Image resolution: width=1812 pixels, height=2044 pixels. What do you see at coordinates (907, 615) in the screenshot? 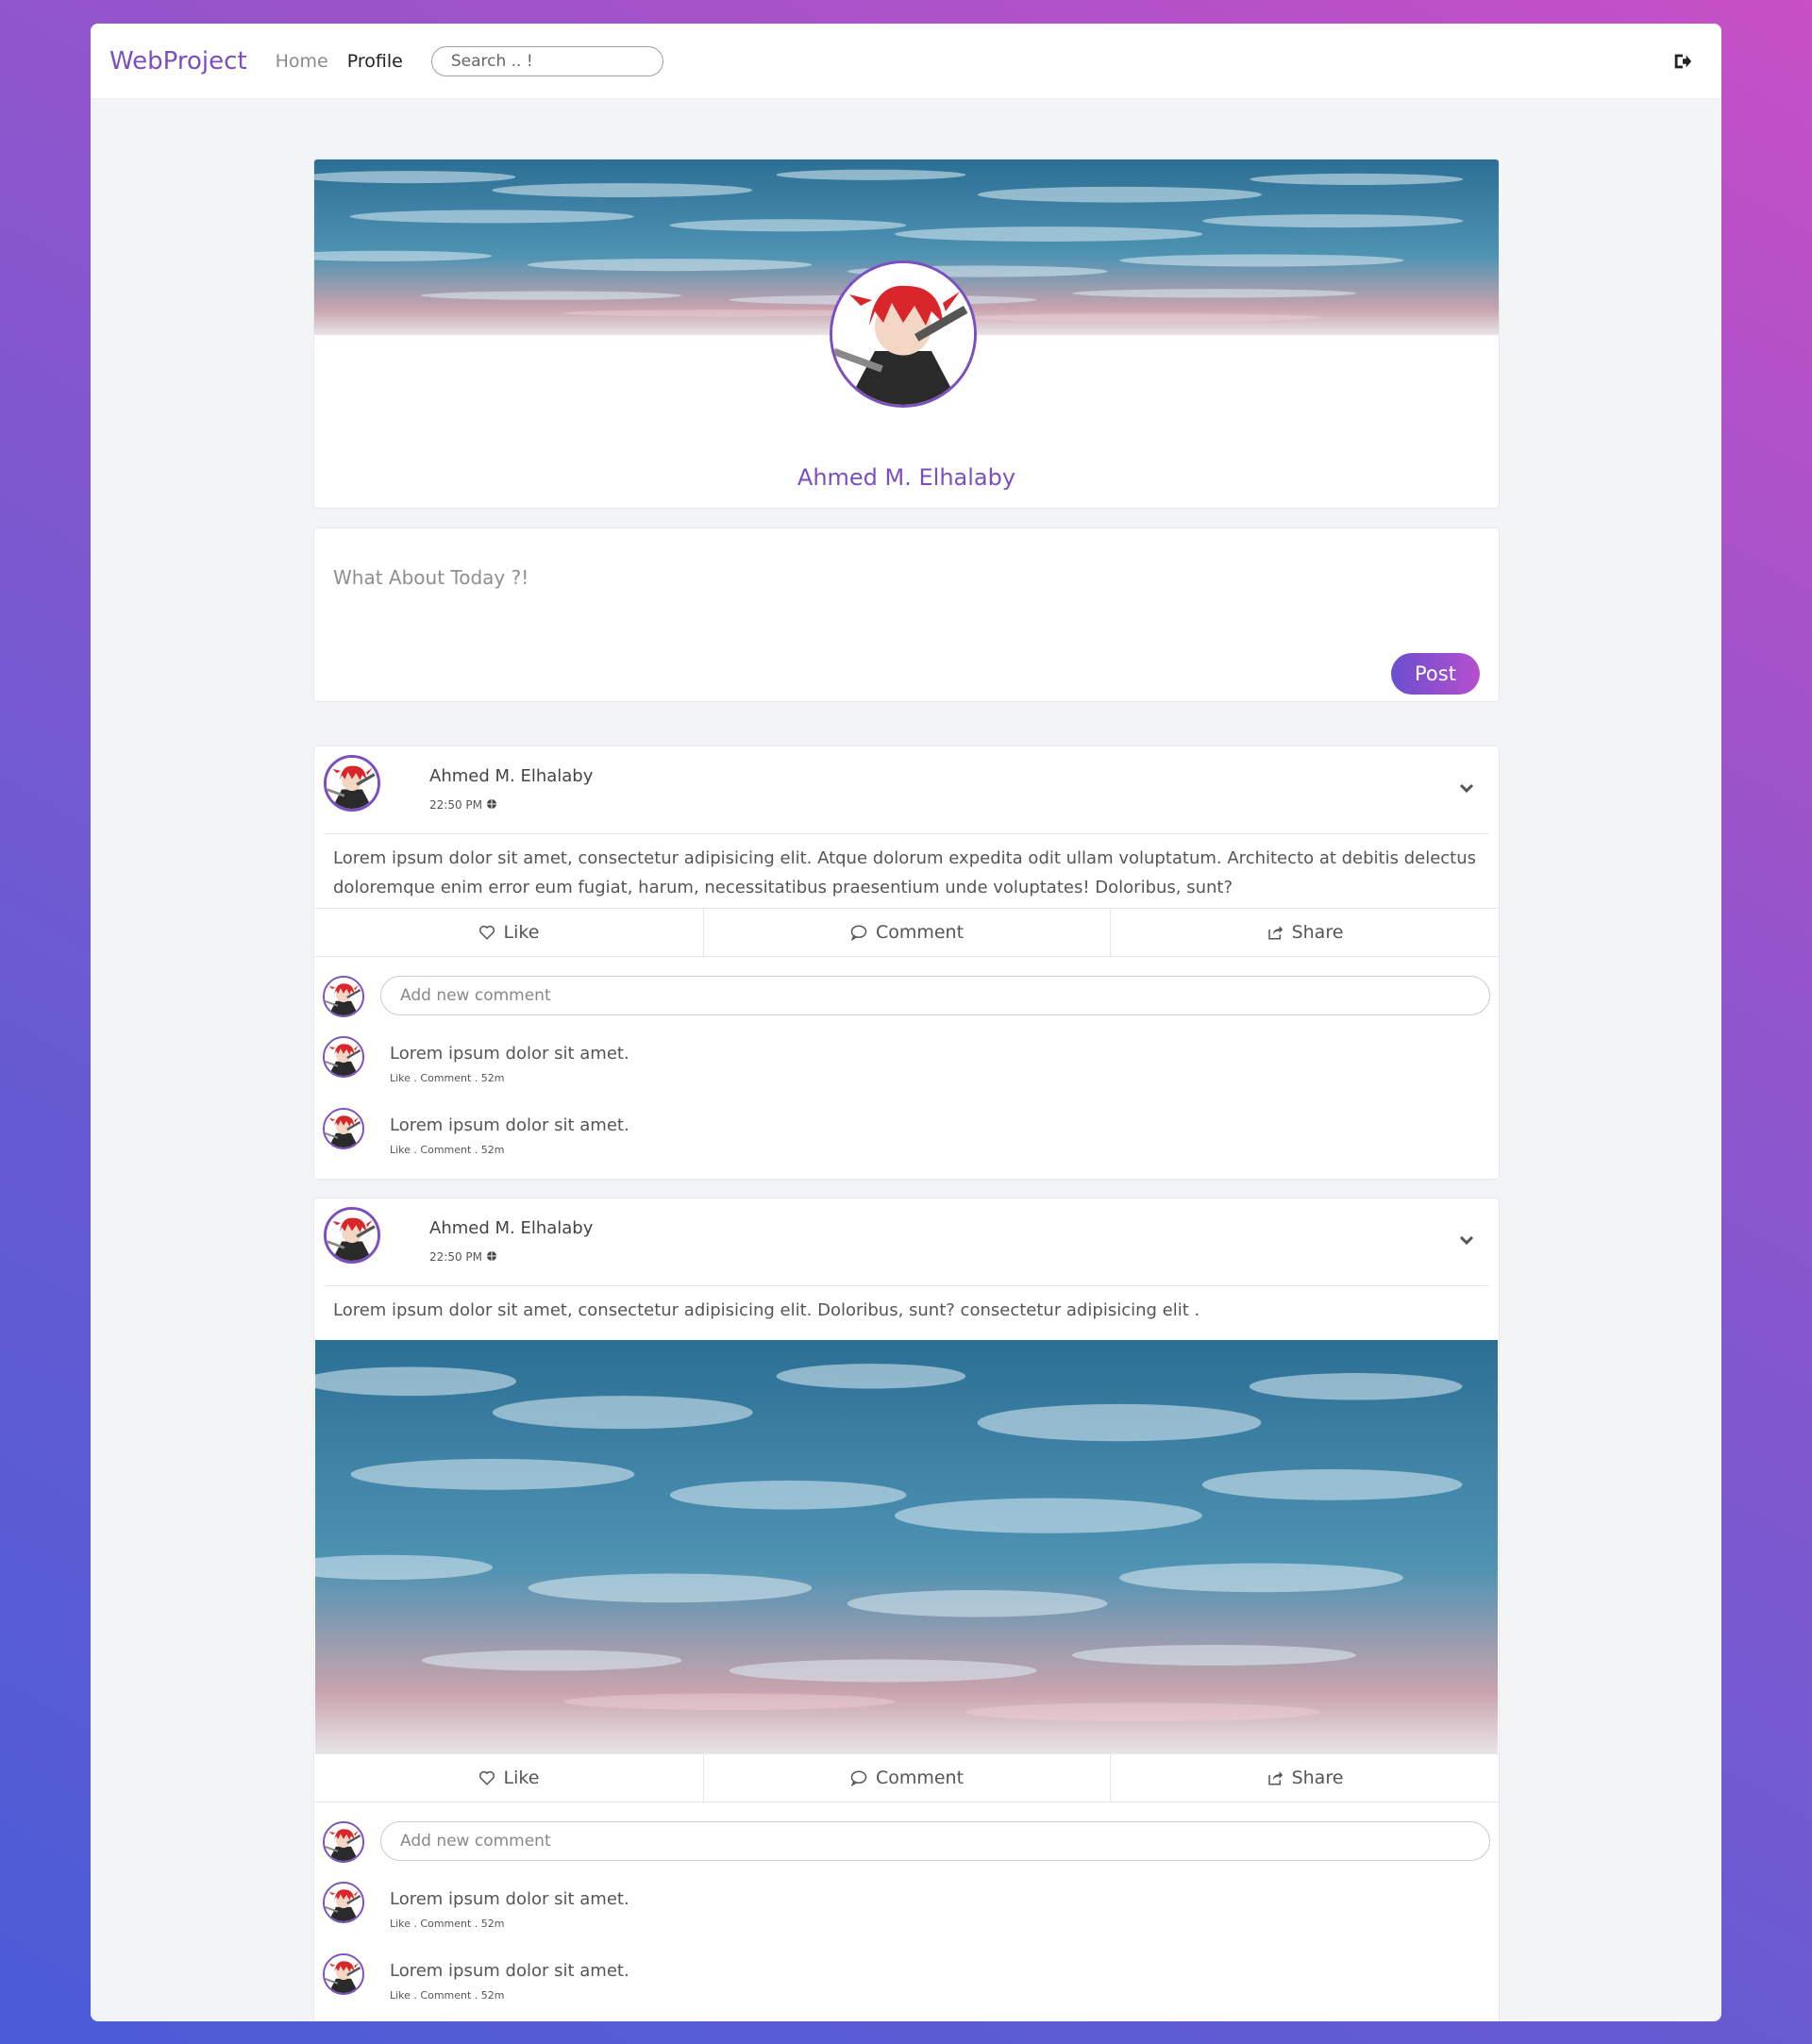
I see `post-composer: What About Today ?! Post` at bounding box center [907, 615].